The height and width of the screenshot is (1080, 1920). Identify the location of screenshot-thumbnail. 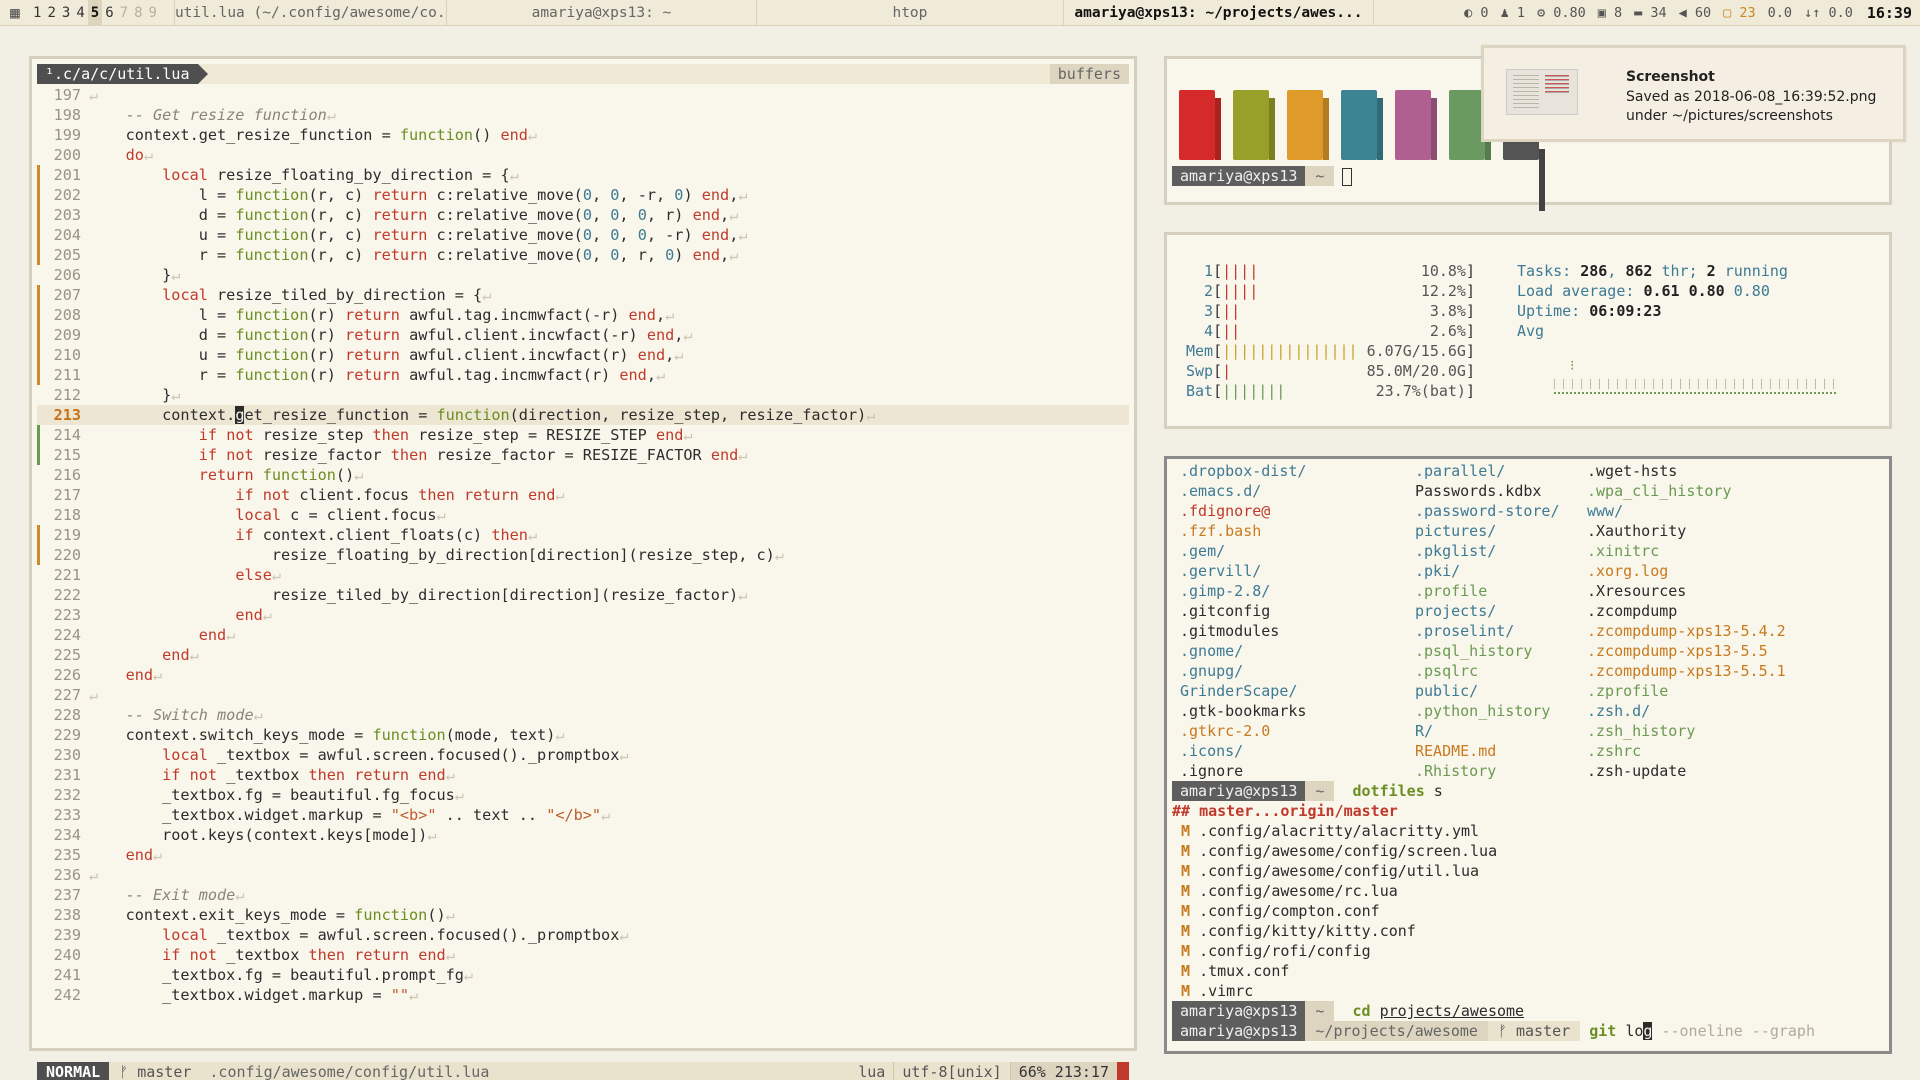
(1542, 92).